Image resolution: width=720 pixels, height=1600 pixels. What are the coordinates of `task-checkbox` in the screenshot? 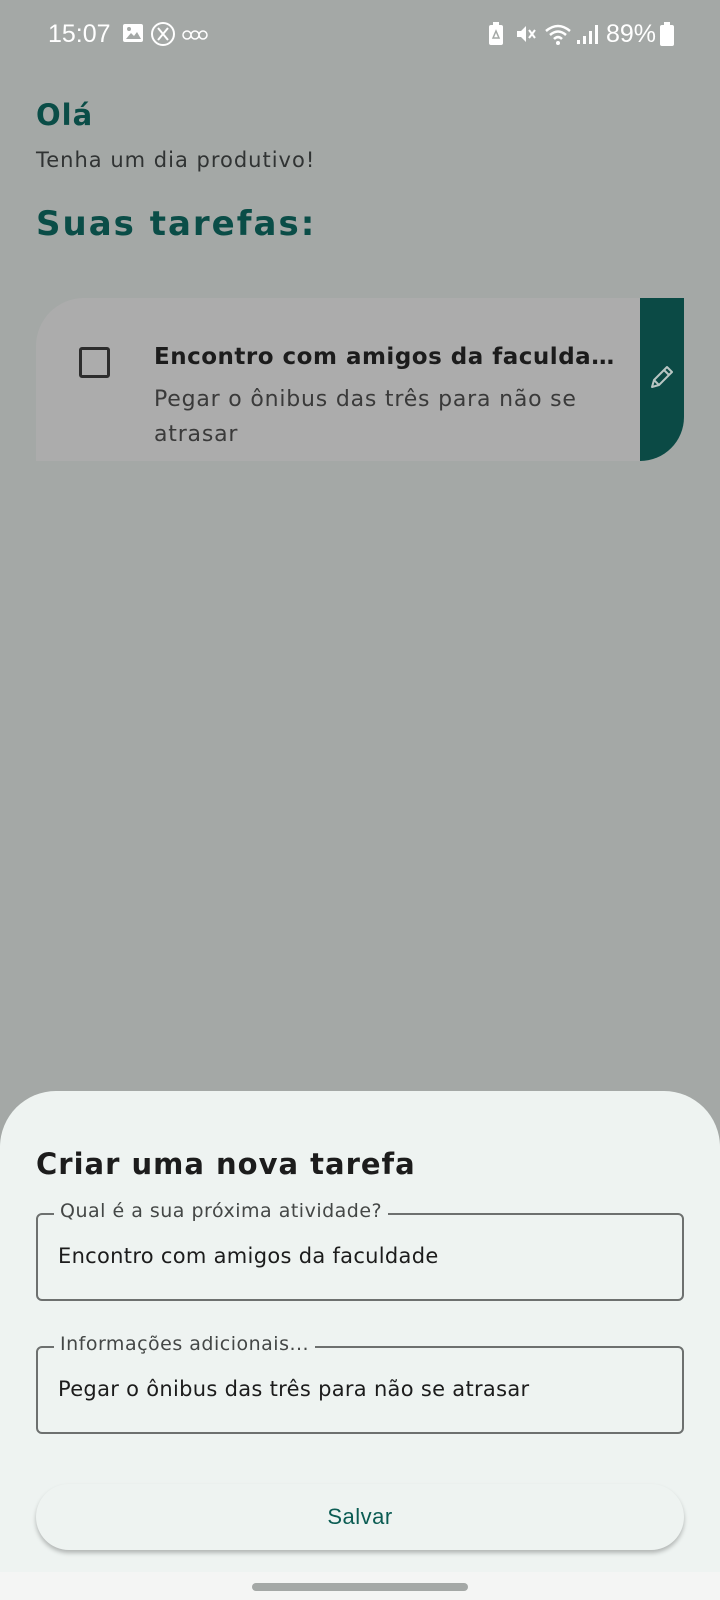 It's located at (94, 362).